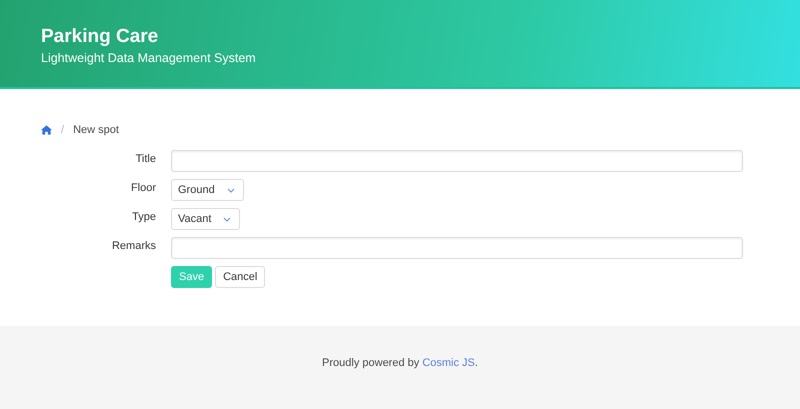 Image resolution: width=800 pixels, height=409 pixels. I want to click on select-field: Ground, so click(207, 190).